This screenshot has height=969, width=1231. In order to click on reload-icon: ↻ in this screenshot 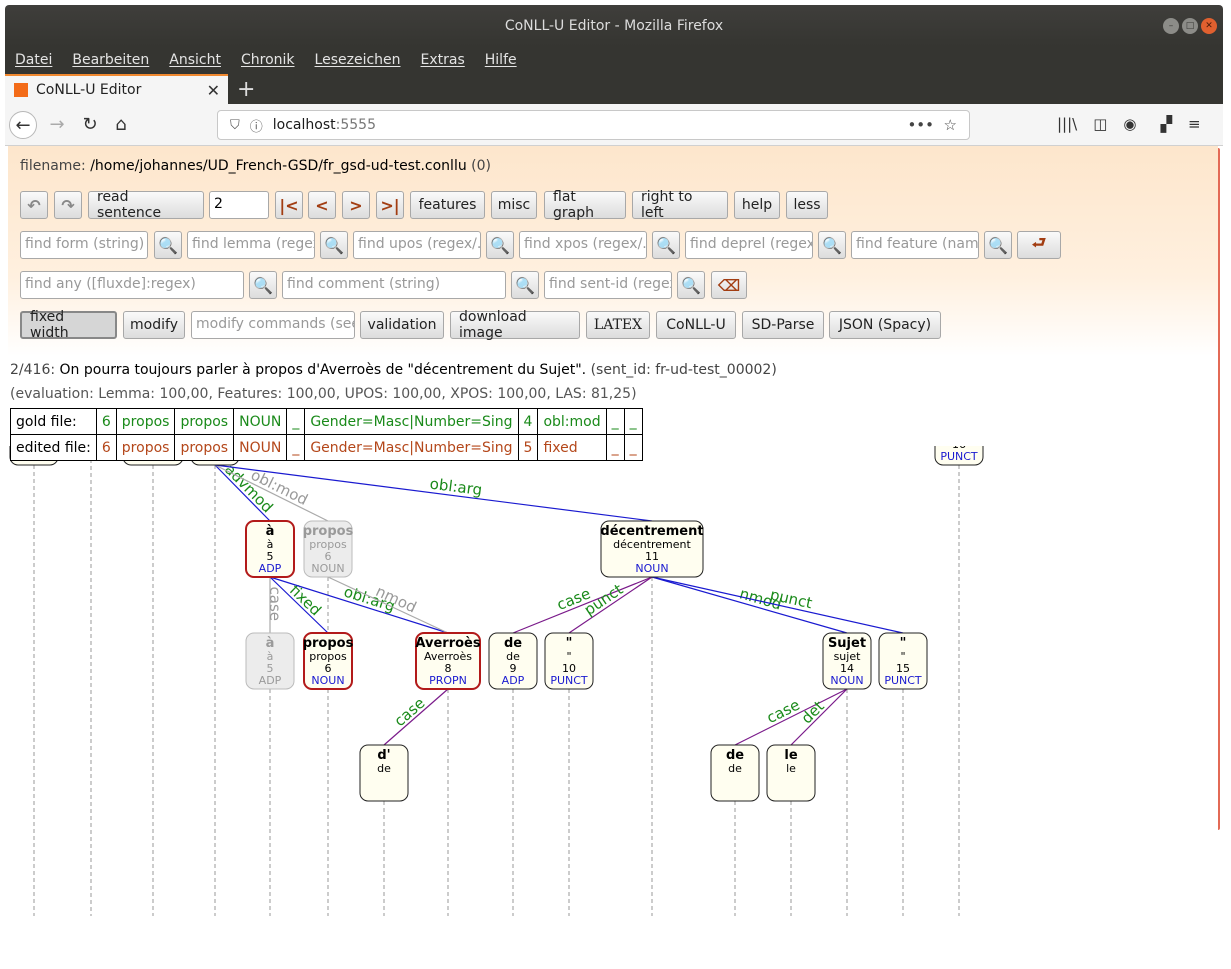, I will do `click(90, 125)`.